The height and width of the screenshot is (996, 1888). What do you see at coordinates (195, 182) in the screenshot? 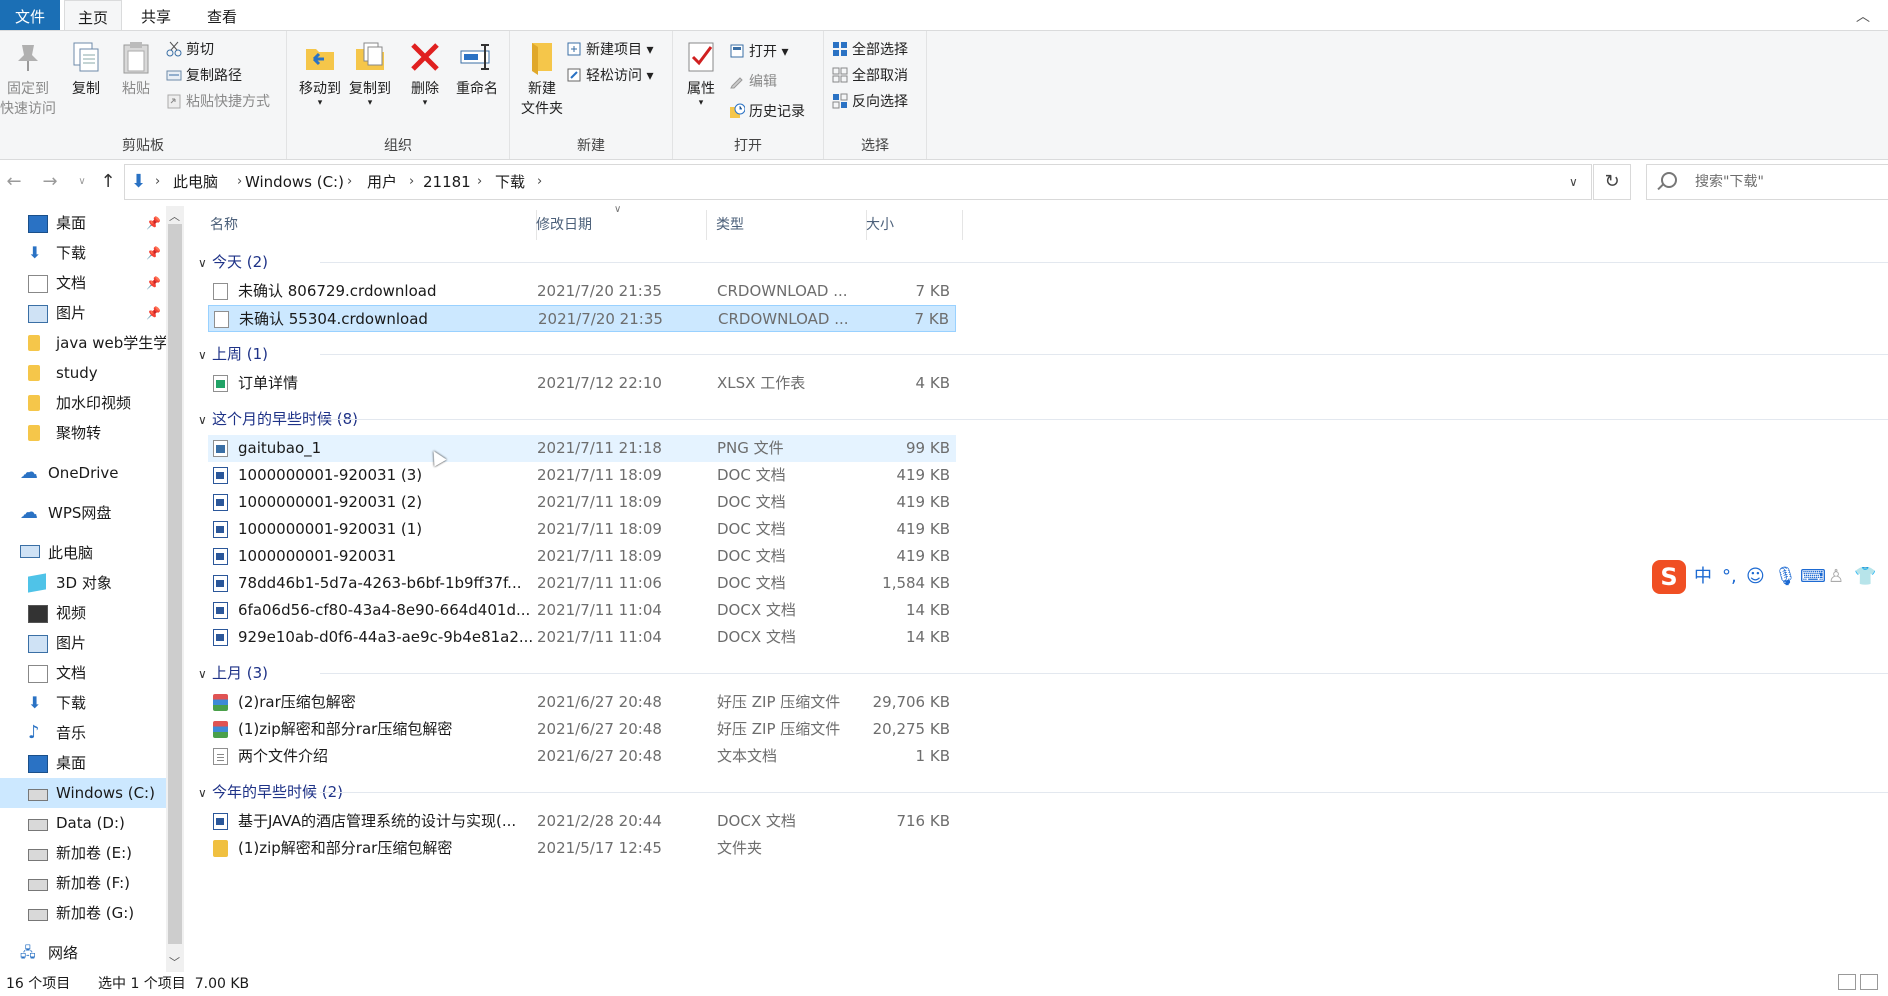
I see `breadcrumb-this-pc: 此电脑` at bounding box center [195, 182].